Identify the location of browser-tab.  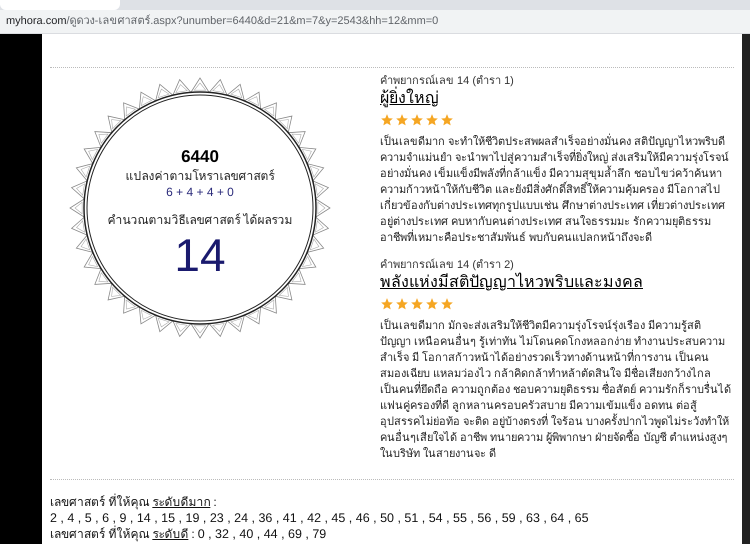
(60, 5).